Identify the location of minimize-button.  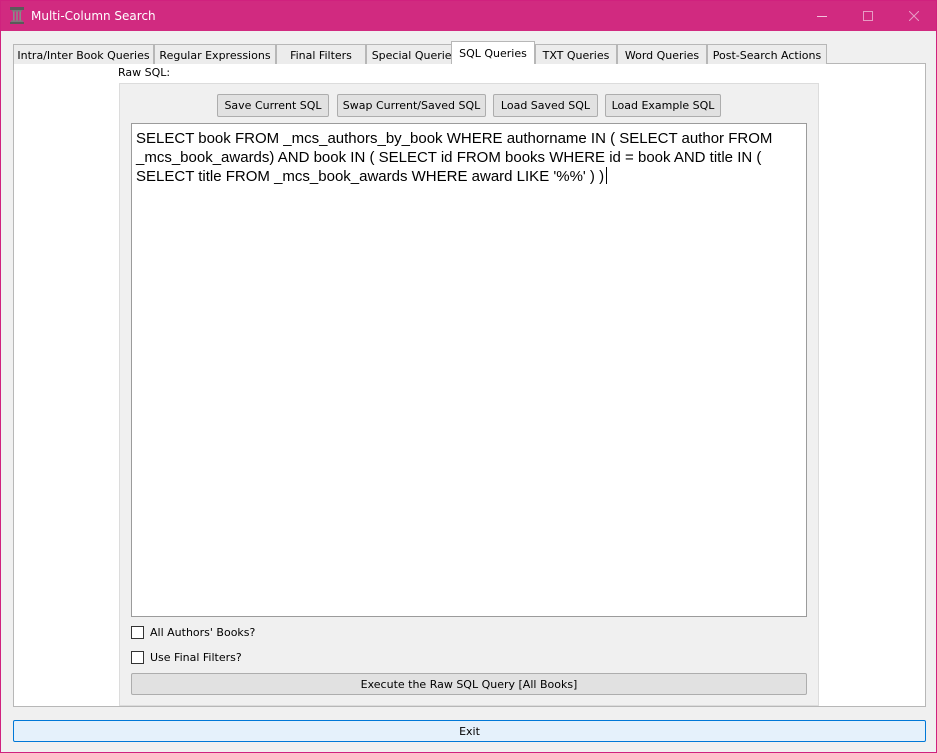
(822, 16).